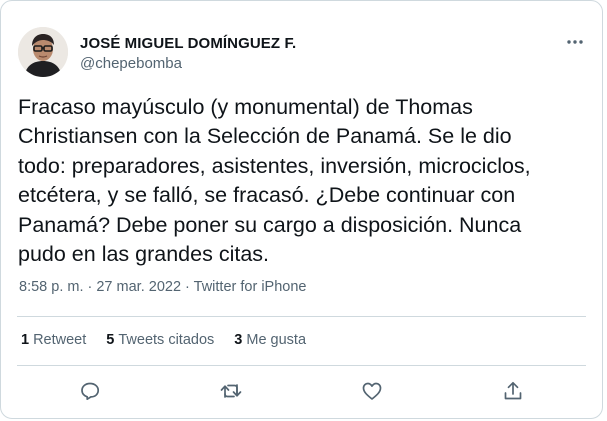 Image resolution: width=607 pixels, height=421 pixels. What do you see at coordinates (301, 365) in the screenshot?
I see `divider-bottom` at bounding box center [301, 365].